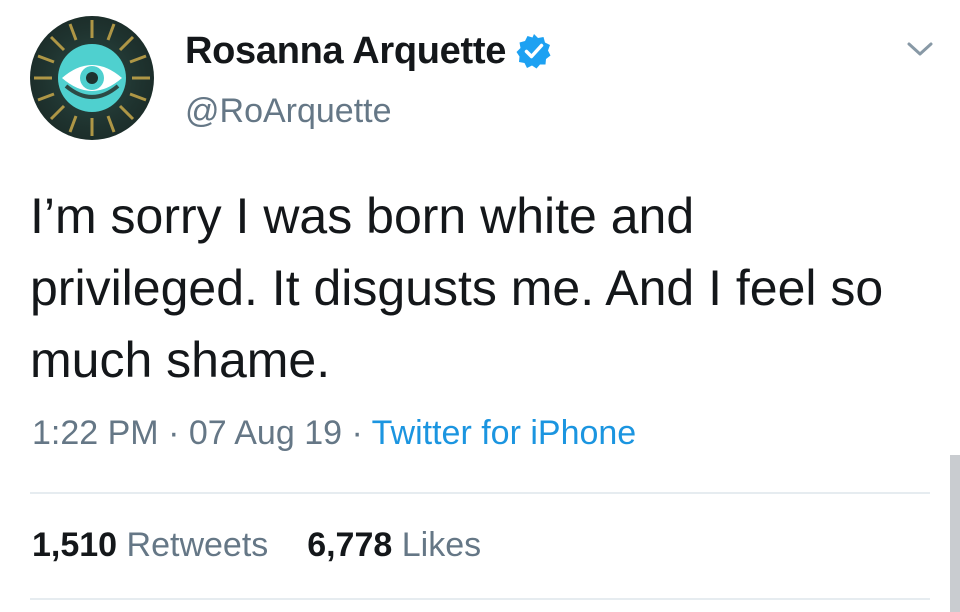 The width and height of the screenshot is (960, 612). Describe the element at coordinates (534, 51) in the screenshot. I see `verified-badge-icon` at that location.